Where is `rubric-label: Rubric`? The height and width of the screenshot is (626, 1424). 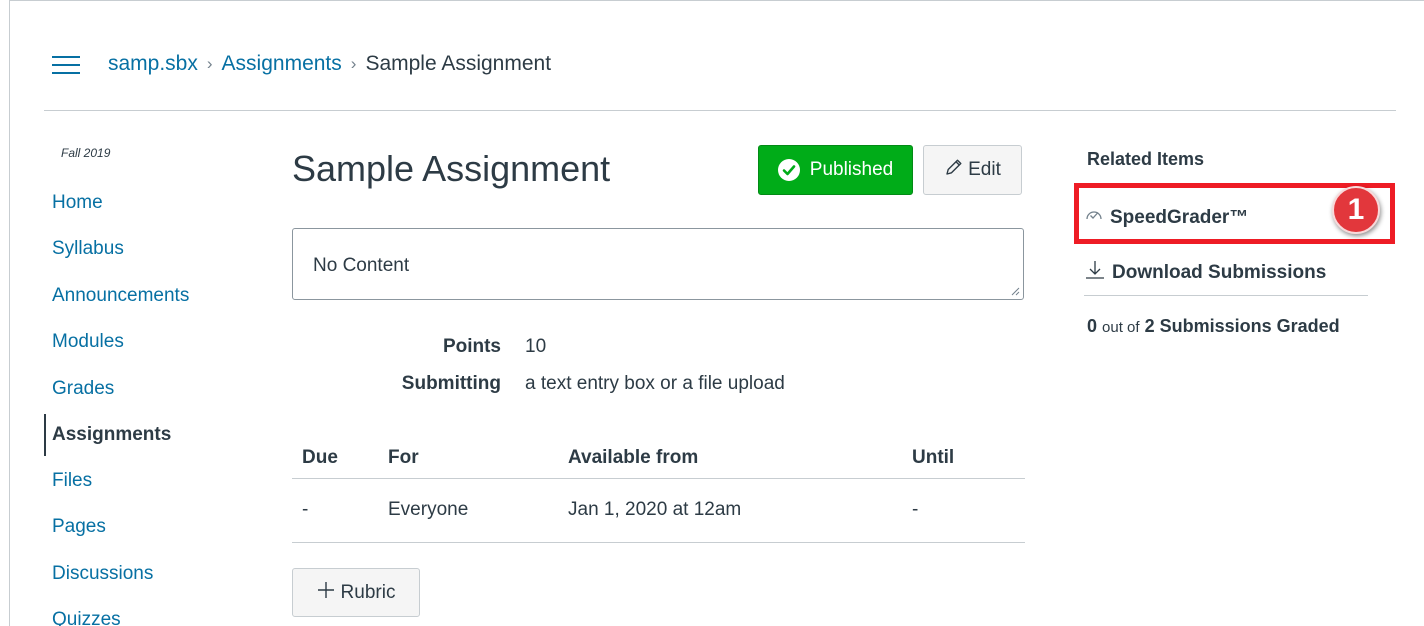
rubric-label: Rubric is located at coordinates (368, 592).